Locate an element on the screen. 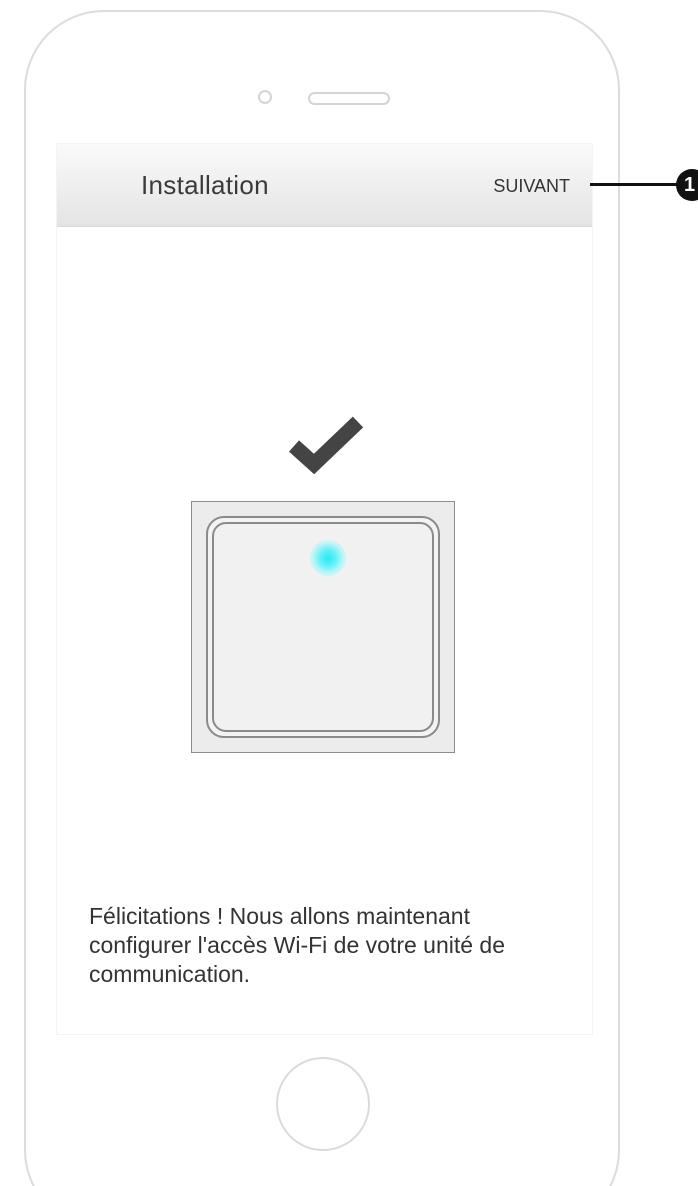 This screenshot has height=1186, width=698. app-header: Installation SUIVANT is located at coordinates (324, 185).